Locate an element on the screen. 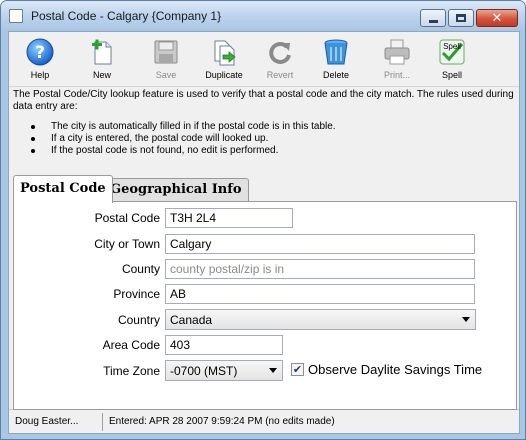 This screenshot has width=526, height=440. city-input is located at coordinates (320, 244).